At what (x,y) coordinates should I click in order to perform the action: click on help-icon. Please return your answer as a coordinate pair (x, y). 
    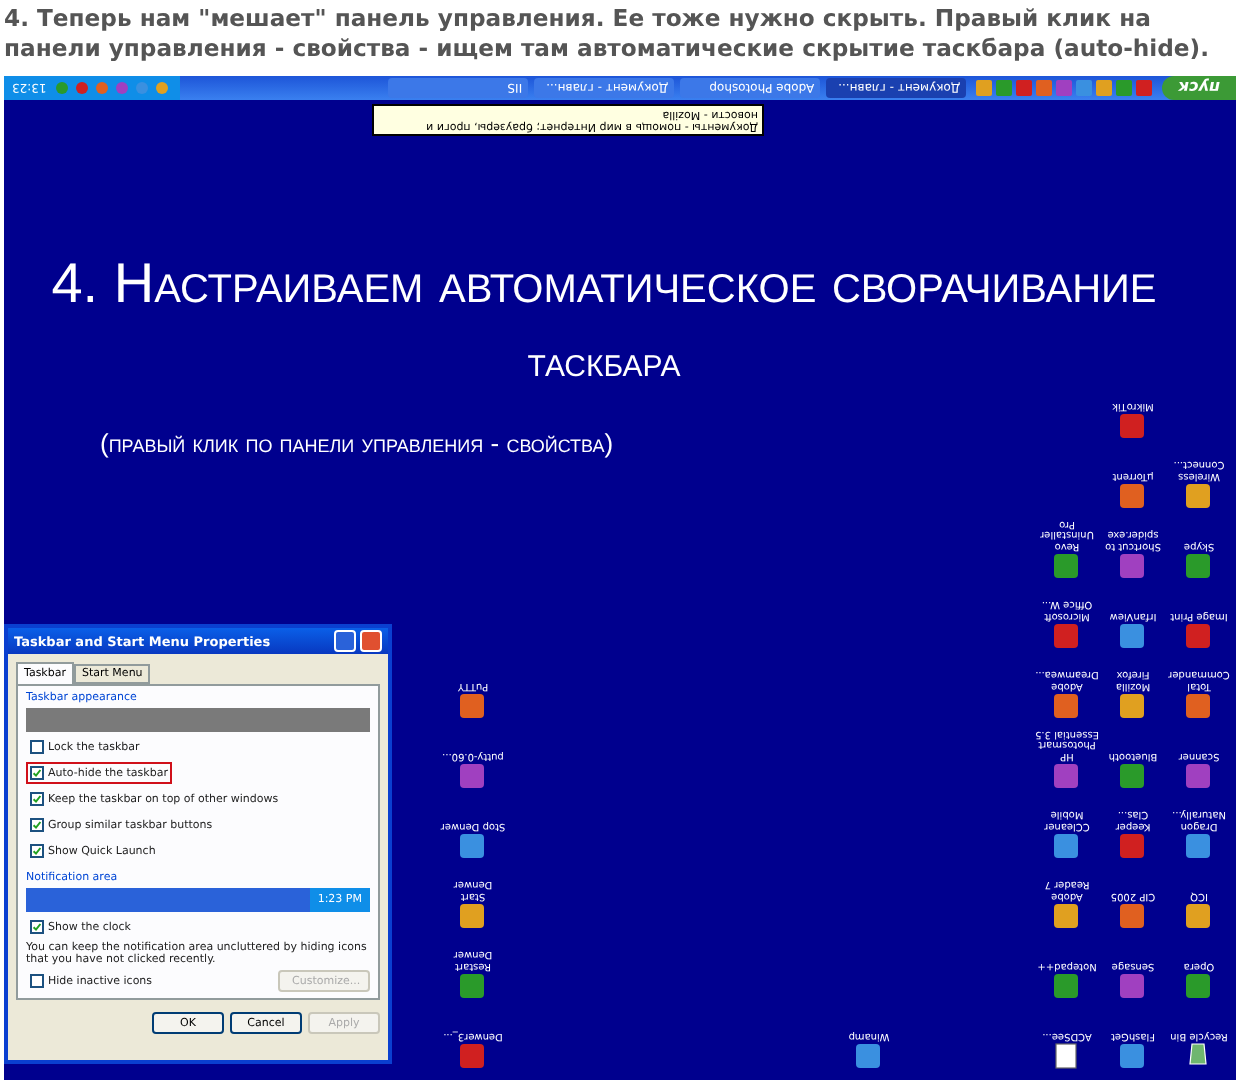
    Looking at the image, I should click on (345, 641).